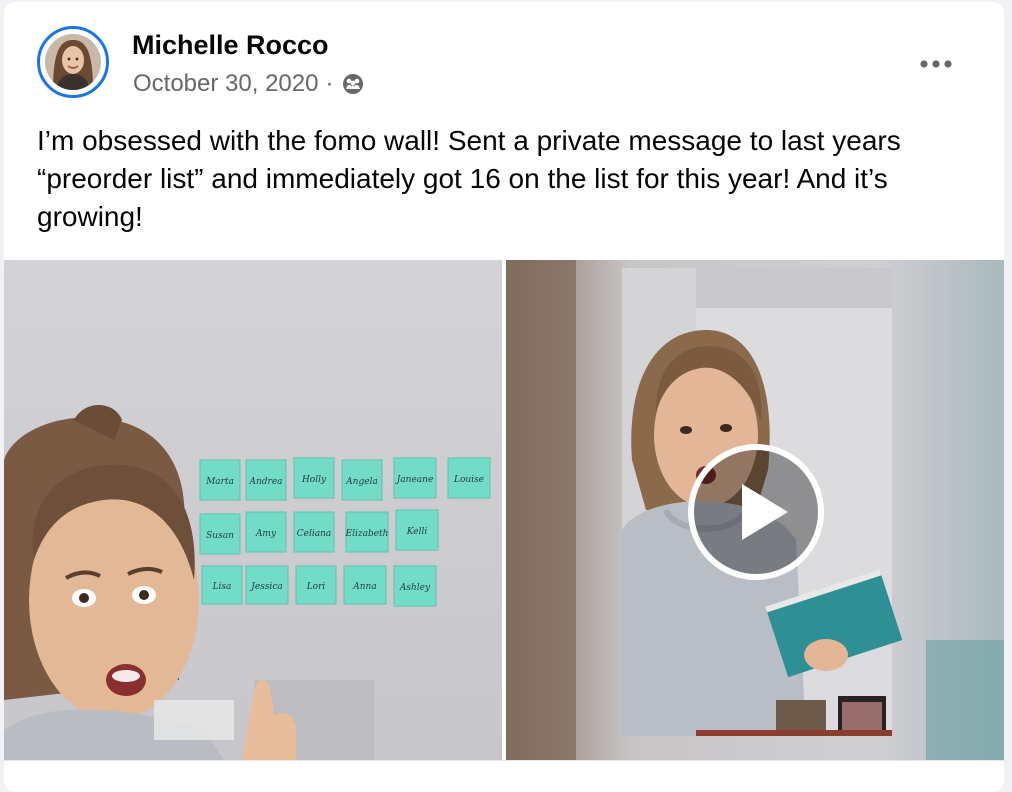  I want to click on svg-text: Janeane, so click(414, 480).